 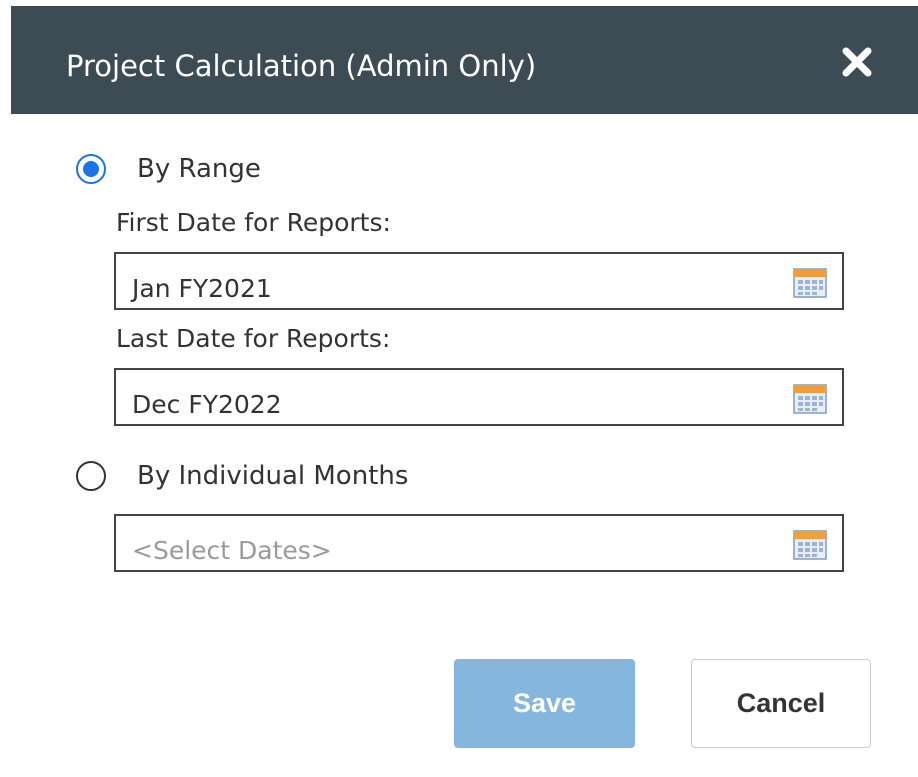 What do you see at coordinates (479, 543) in the screenshot?
I see `select-dates-field: <Select Dates>` at bounding box center [479, 543].